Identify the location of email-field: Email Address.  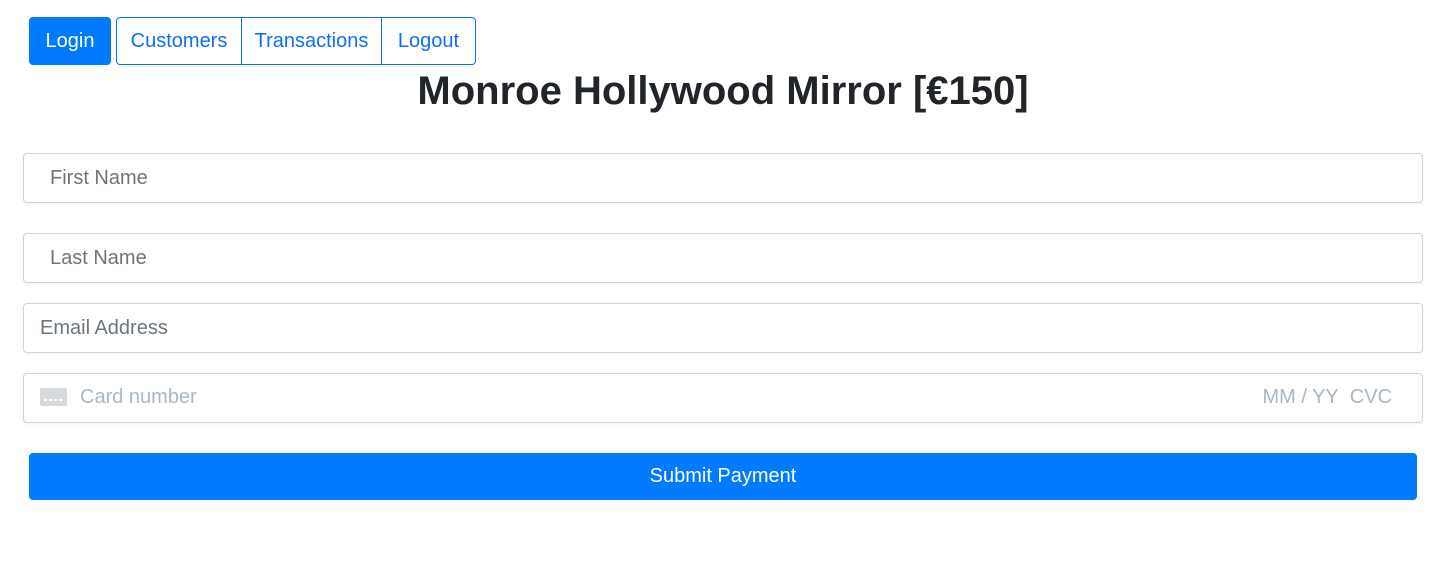
(723, 328).